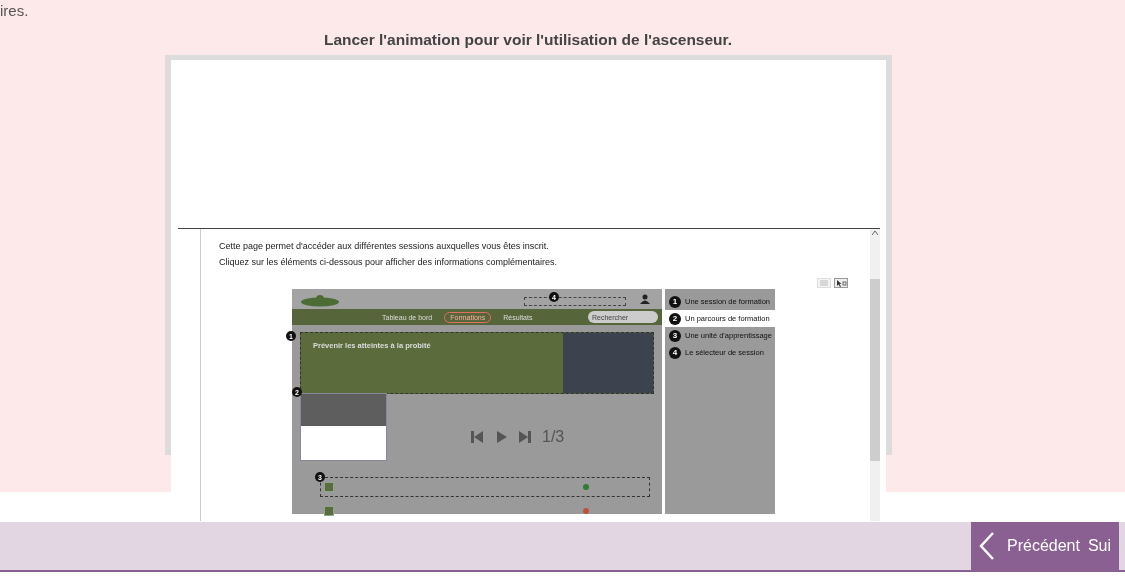  Describe the element at coordinates (875, 233) in the screenshot. I see `scroll-up-icon` at that location.